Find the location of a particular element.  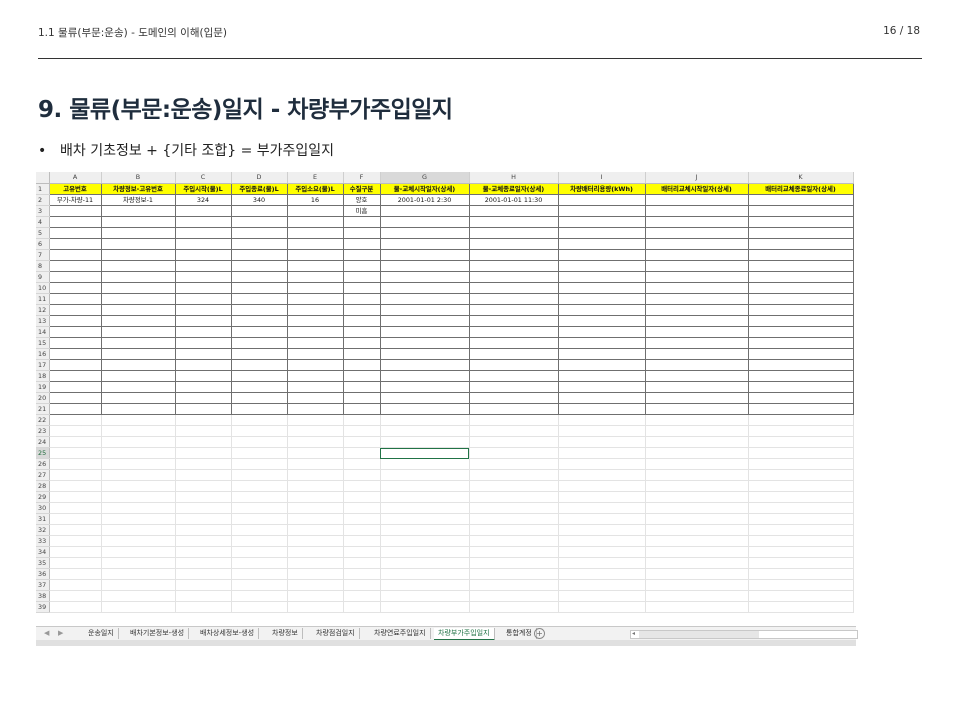

cell-C14 is located at coordinates (203, 332).